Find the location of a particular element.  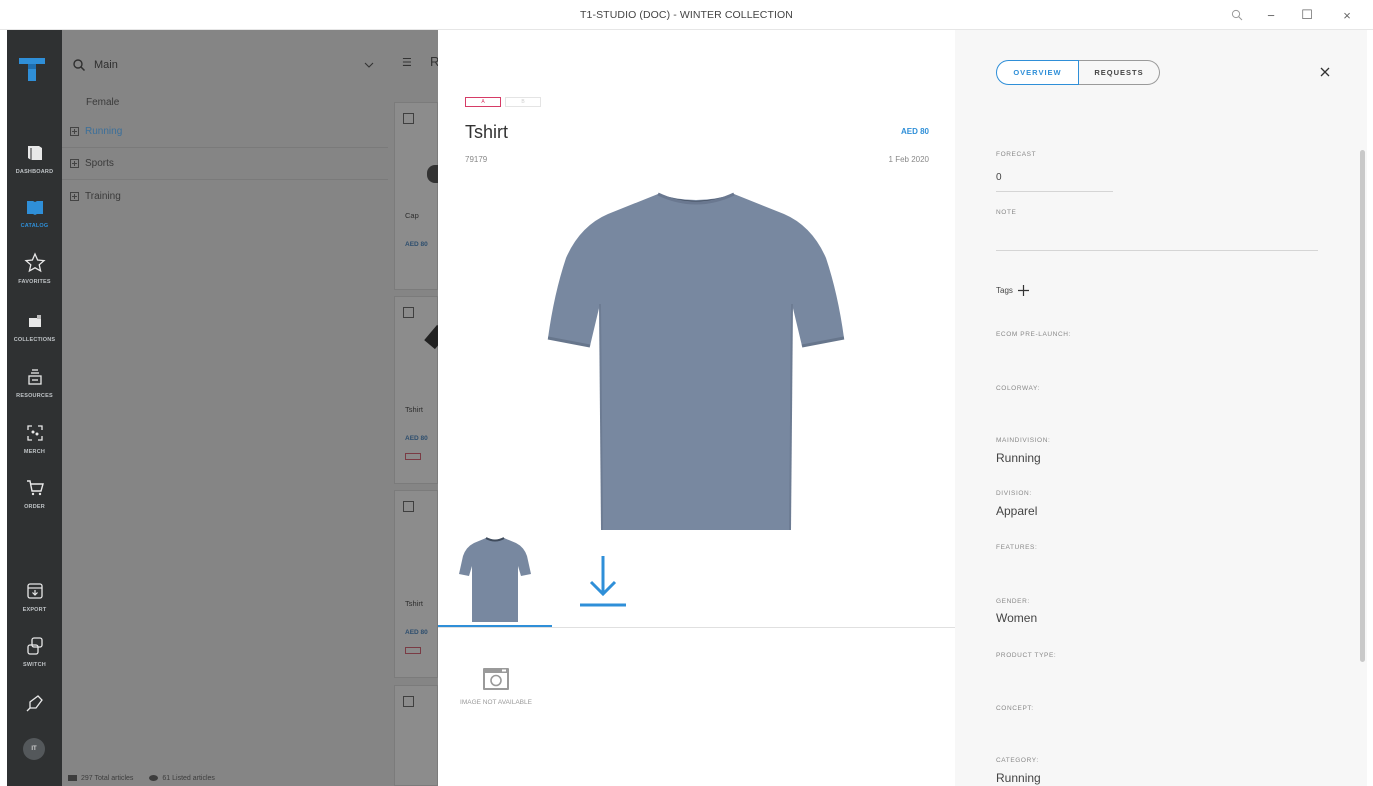

concept-label: CONCEPT: is located at coordinates (1015, 708).